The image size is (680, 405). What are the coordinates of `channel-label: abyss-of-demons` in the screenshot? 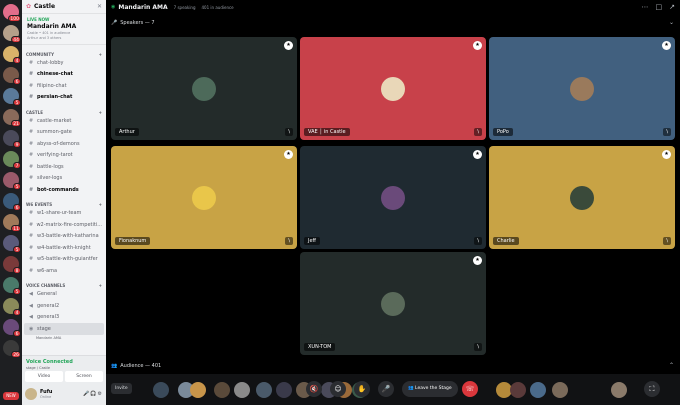 It's located at (58, 143).